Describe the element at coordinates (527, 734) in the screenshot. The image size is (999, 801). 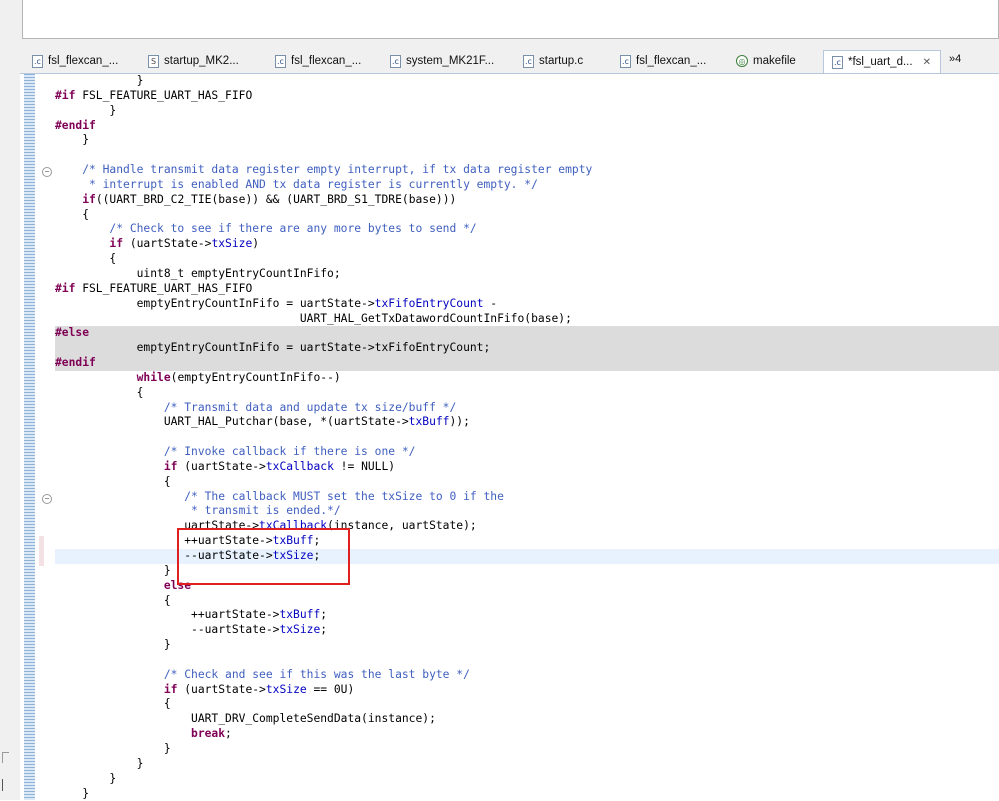
I see `code-line: break;` at that location.